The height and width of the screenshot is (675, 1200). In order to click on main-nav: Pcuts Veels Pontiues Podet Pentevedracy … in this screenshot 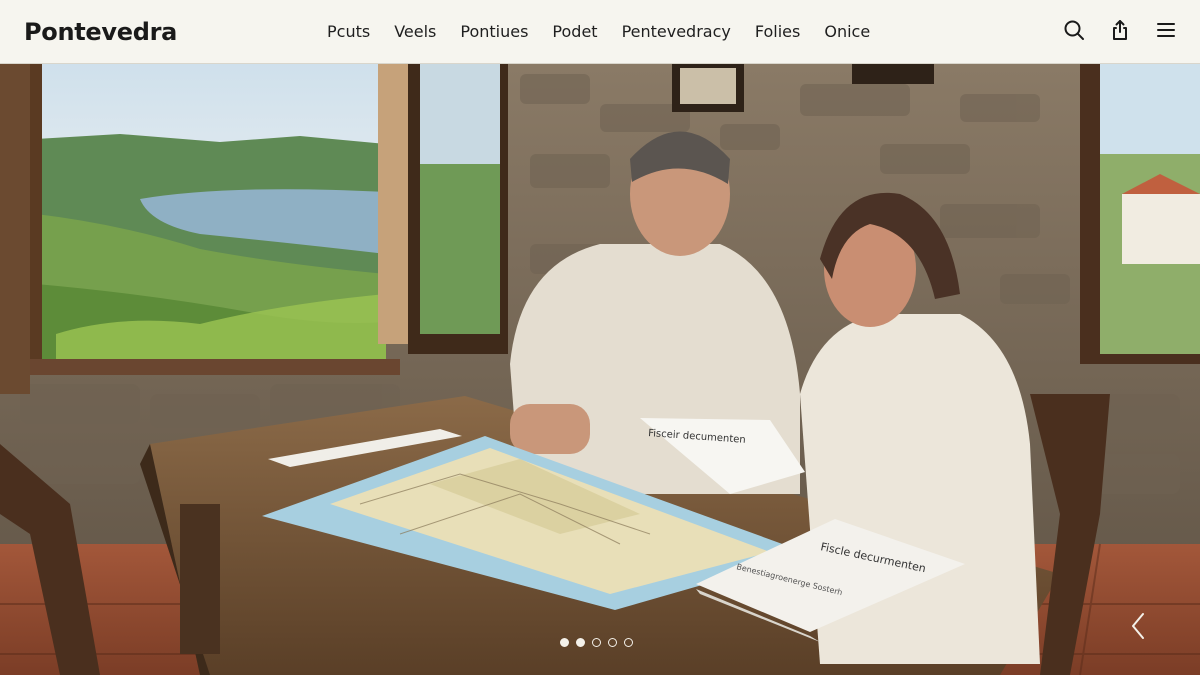, I will do `click(598, 32)`.